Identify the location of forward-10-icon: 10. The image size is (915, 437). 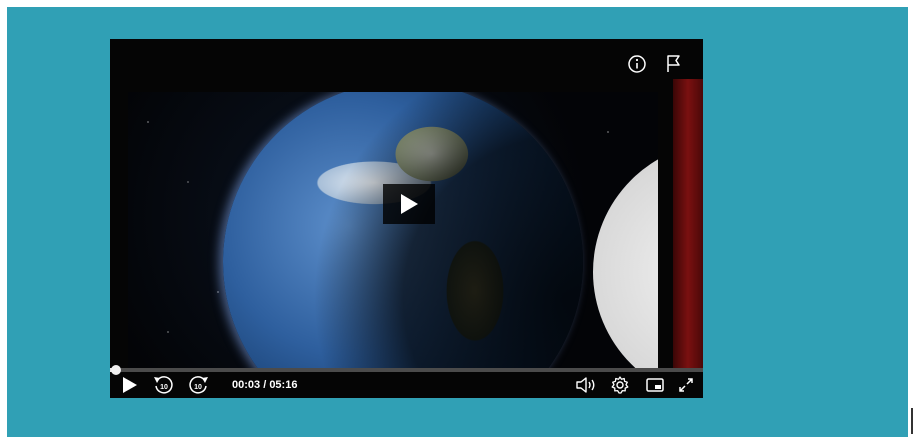
(198, 385).